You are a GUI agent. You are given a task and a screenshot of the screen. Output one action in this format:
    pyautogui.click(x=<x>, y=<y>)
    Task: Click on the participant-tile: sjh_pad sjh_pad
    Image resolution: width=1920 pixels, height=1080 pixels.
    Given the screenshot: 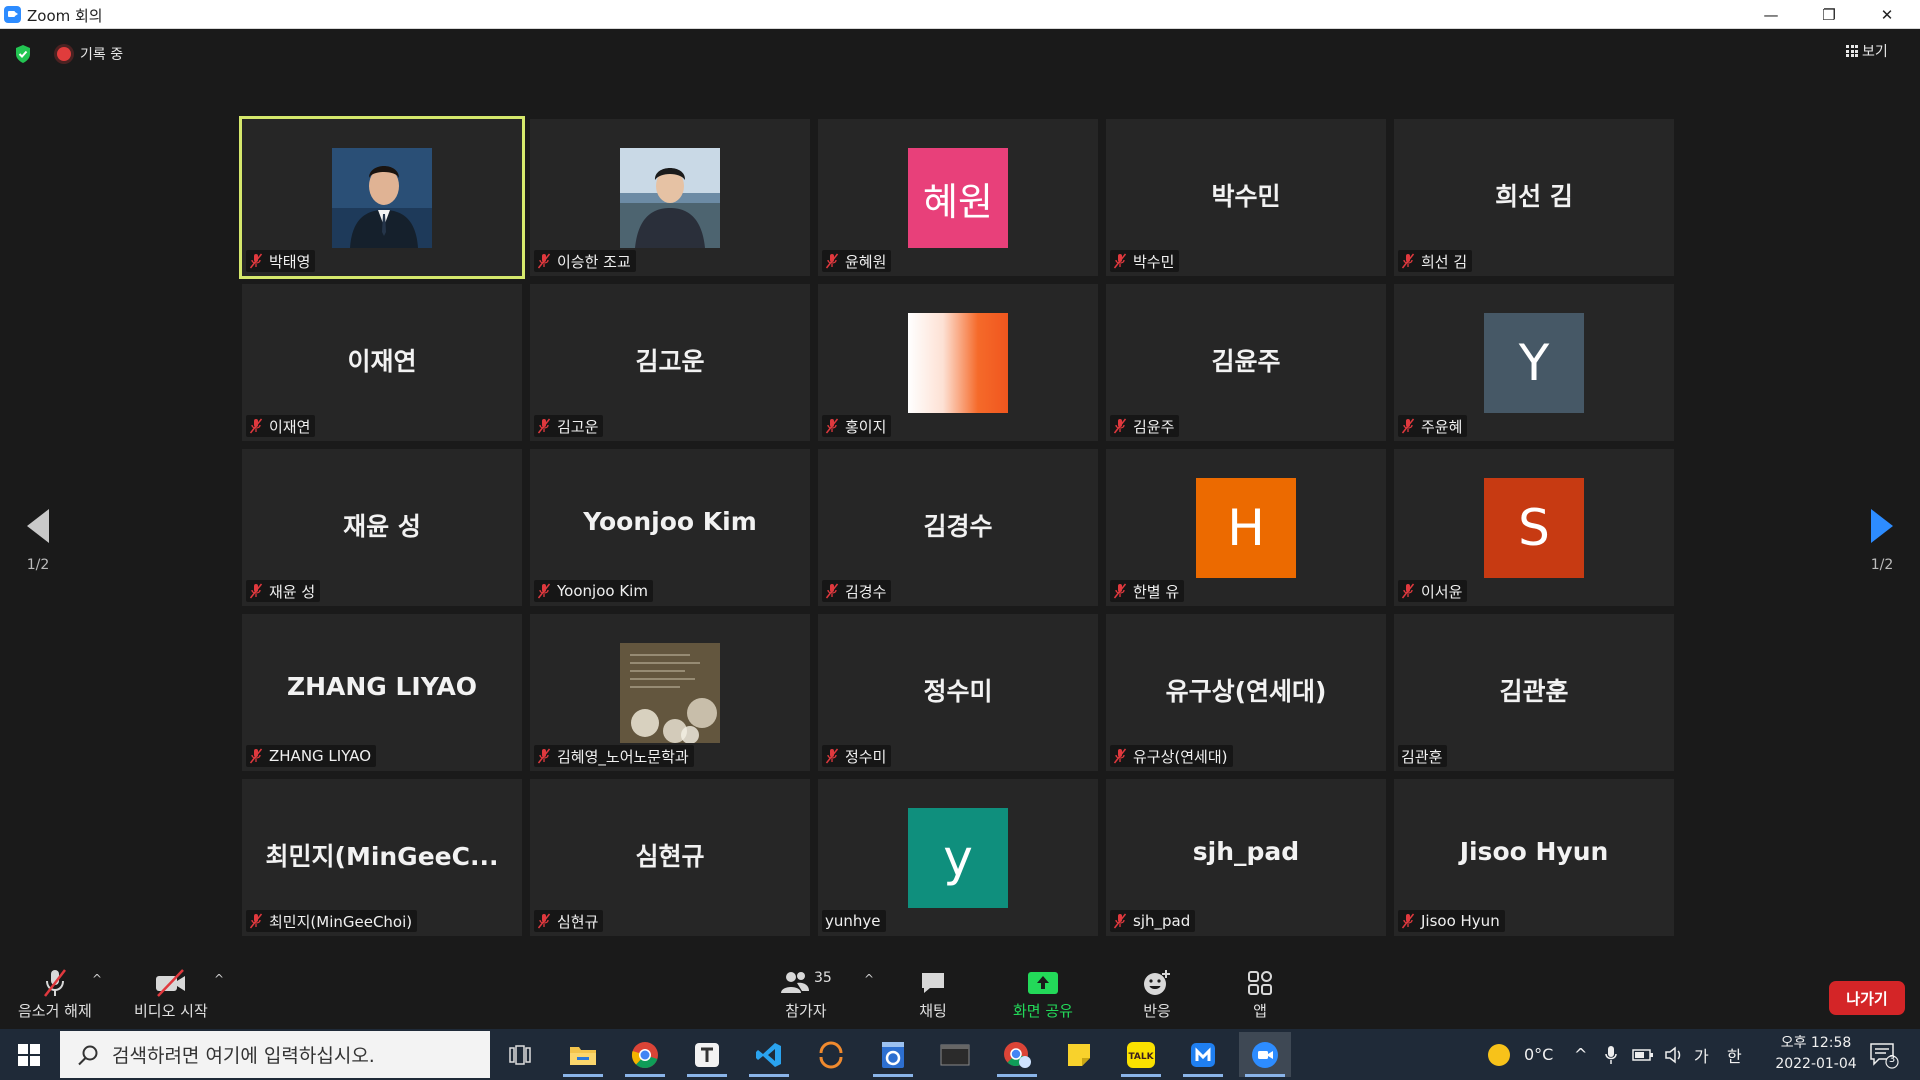 What is the action you would take?
    pyautogui.click(x=1246, y=857)
    